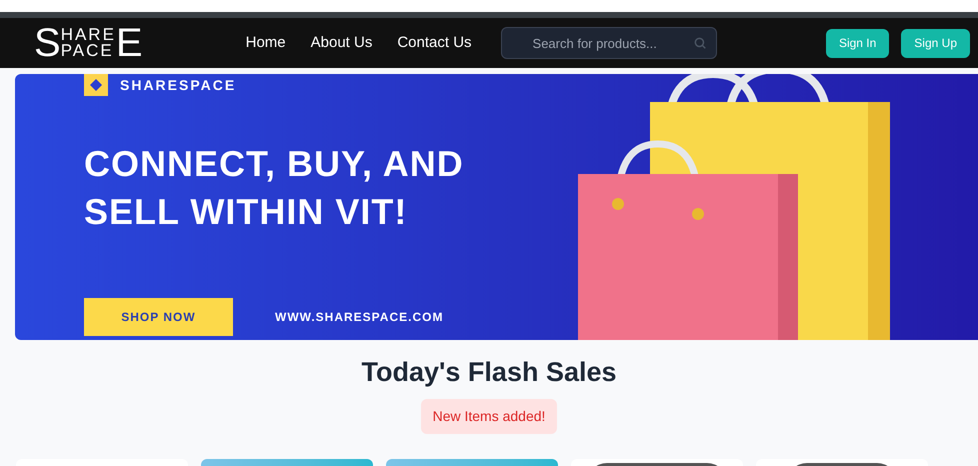  I want to click on banner-headline: SELL WITHIN VIT!, so click(246, 212).